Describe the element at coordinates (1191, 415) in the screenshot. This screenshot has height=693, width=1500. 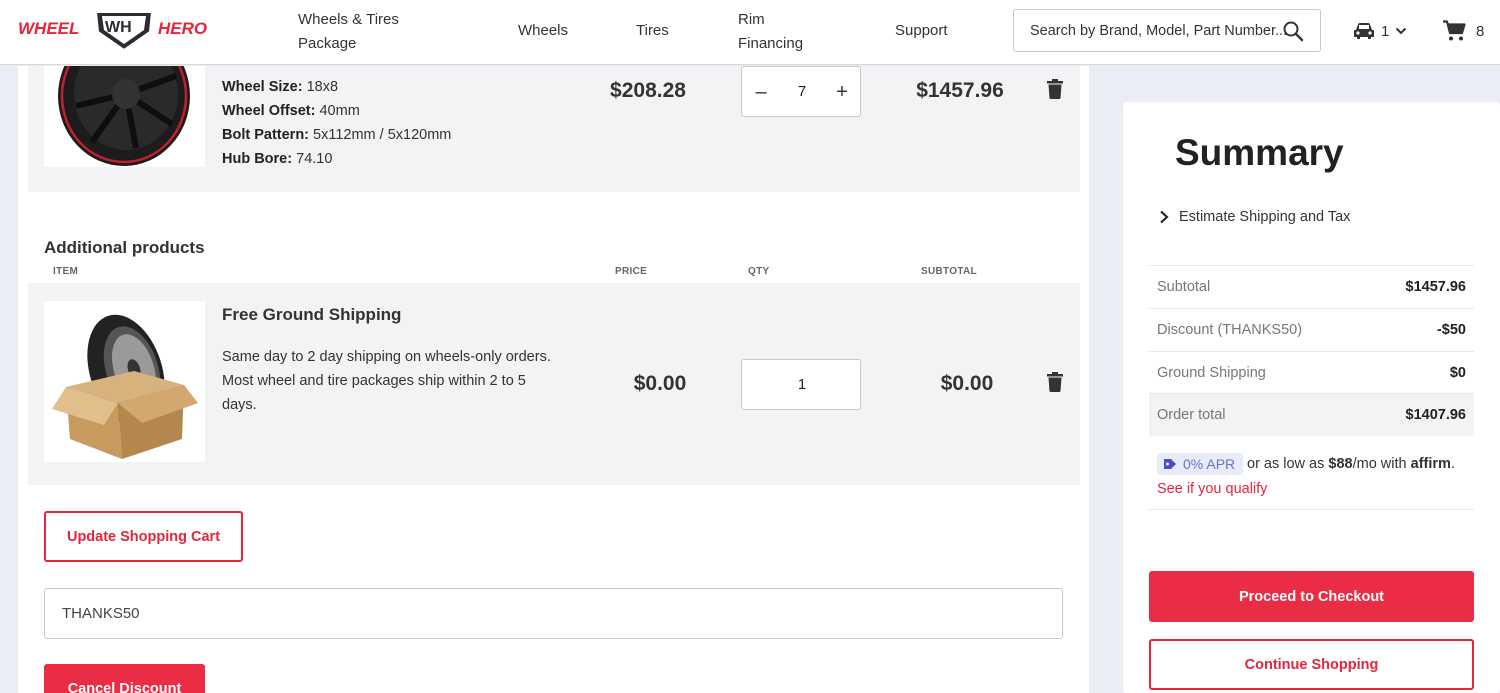
I see `summary-label: Order total` at that location.